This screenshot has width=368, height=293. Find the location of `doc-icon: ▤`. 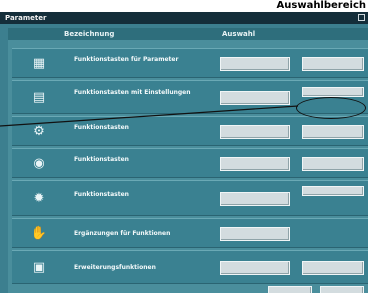

doc-icon: ▤ is located at coordinates (39, 97).